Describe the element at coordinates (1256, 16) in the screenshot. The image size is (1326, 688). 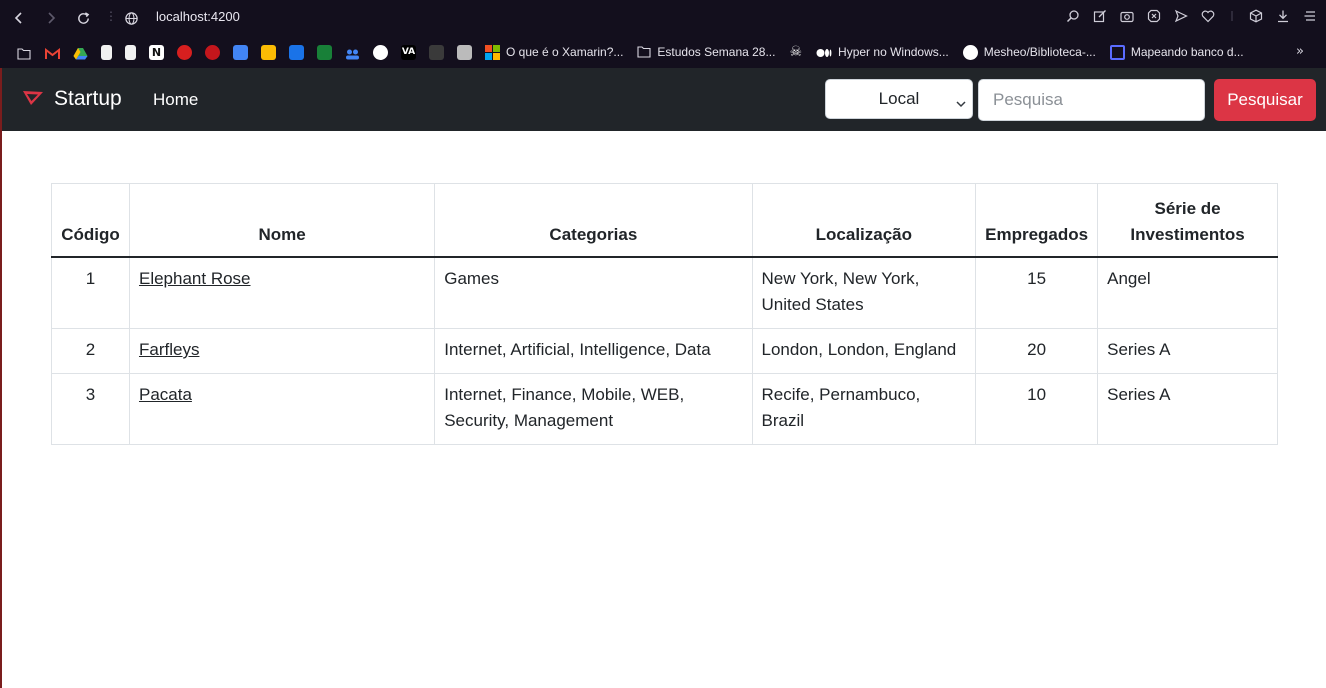
I see `cube-icon` at that location.